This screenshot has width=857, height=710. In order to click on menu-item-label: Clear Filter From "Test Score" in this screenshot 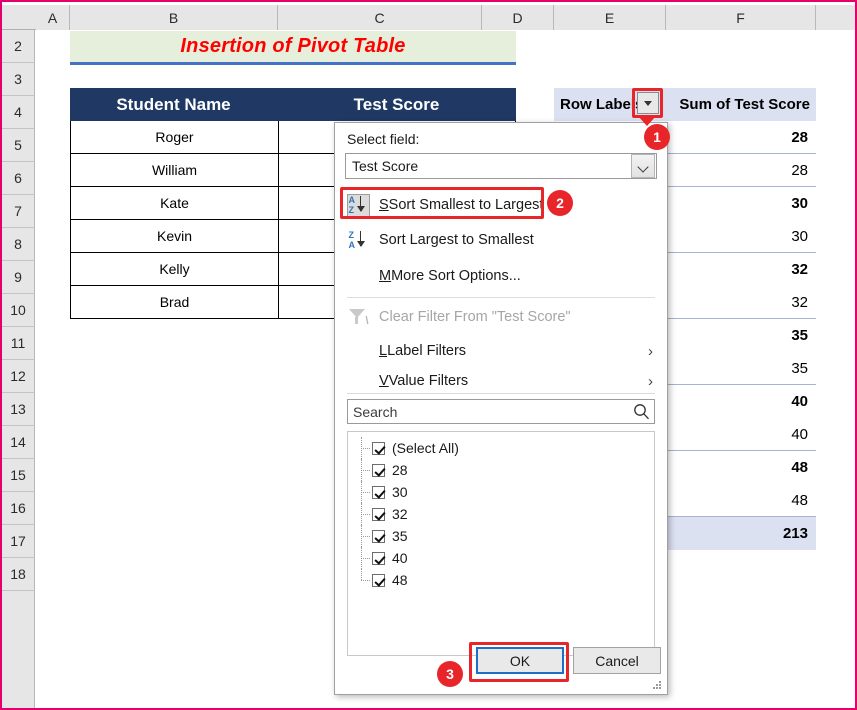, I will do `click(475, 317)`.